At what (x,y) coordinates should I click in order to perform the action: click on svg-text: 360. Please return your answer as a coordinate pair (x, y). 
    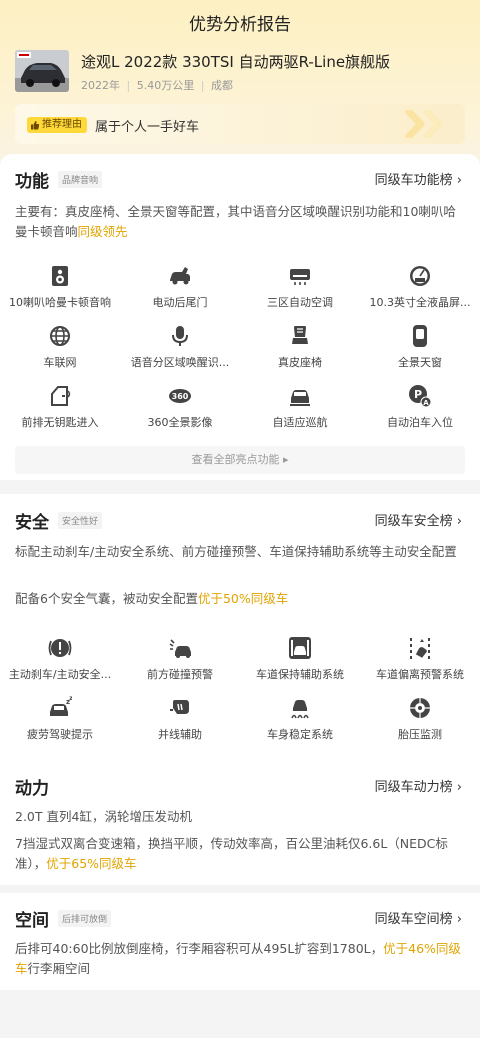
    Looking at the image, I should click on (180, 396).